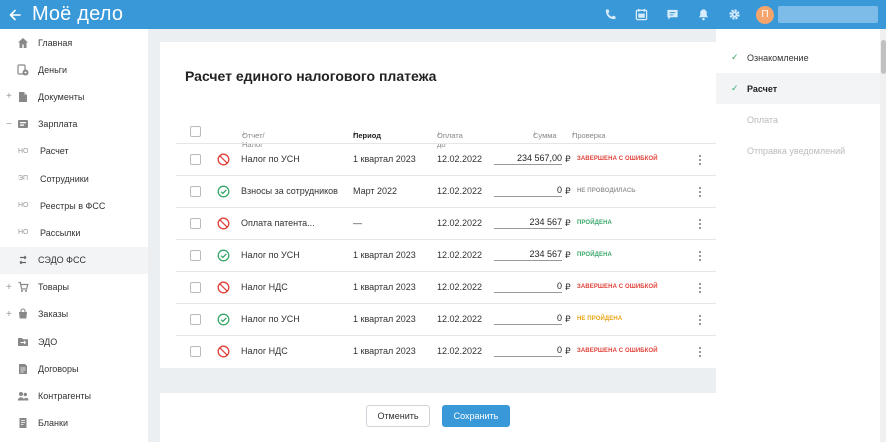 Image resolution: width=886 pixels, height=442 pixels. I want to click on sidebar-item: Бланки, so click(74, 423).